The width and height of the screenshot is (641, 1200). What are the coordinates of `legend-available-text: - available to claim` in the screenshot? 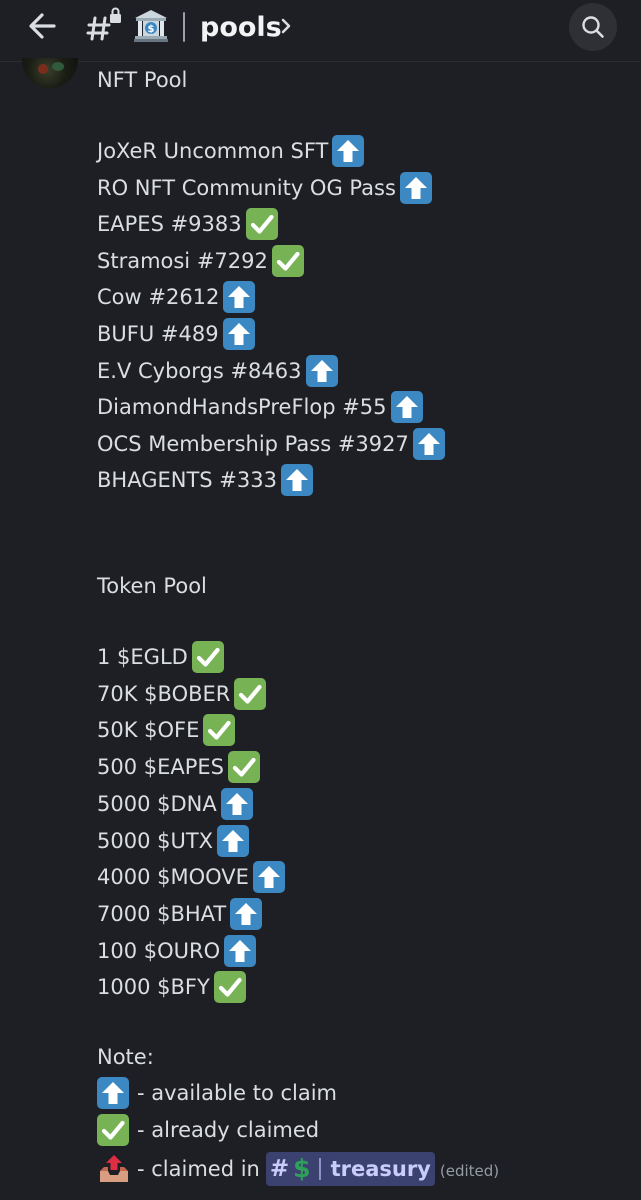 It's located at (237, 1093).